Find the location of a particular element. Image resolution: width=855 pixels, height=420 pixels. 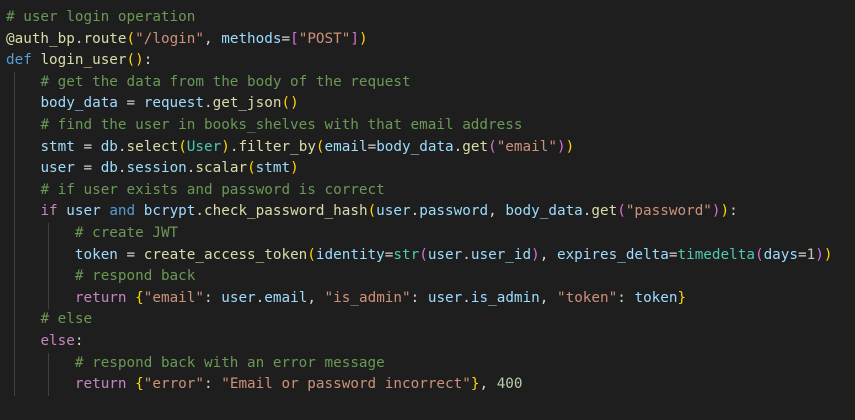

variable-token: request is located at coordinates (173, 103).